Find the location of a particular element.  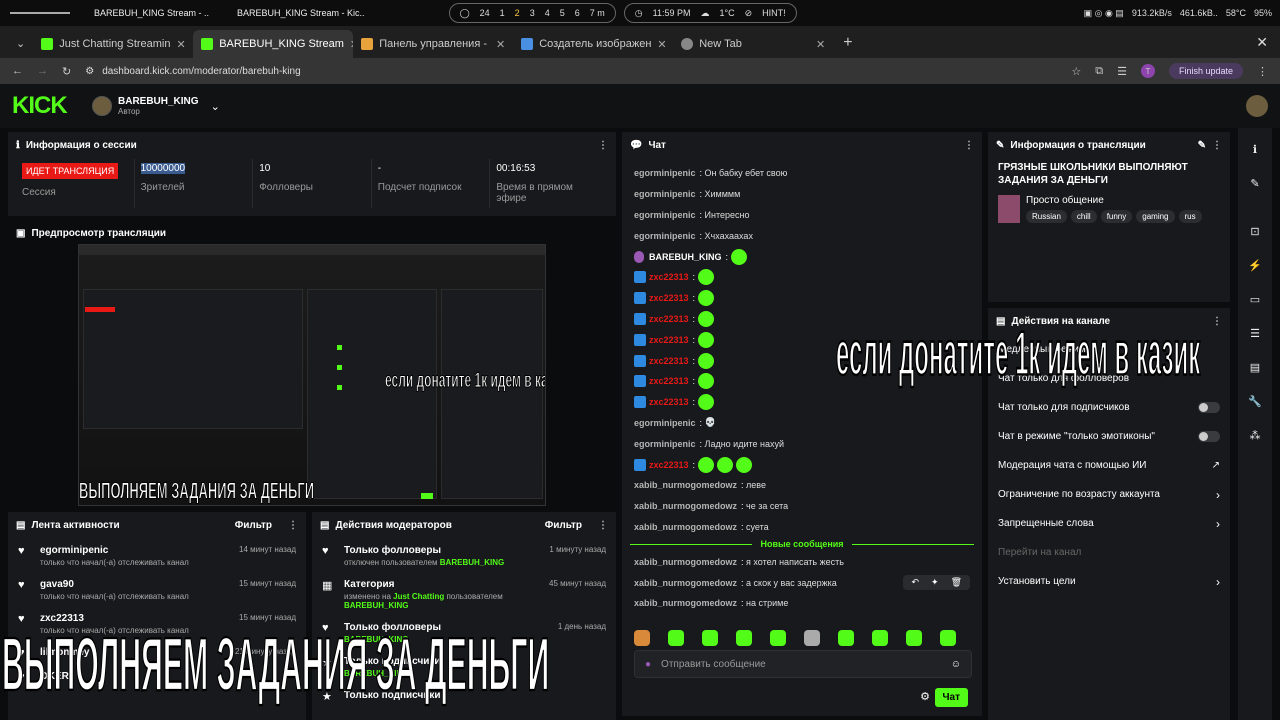

finish-update-button: Finish update is located at coordinates (1205, 71).